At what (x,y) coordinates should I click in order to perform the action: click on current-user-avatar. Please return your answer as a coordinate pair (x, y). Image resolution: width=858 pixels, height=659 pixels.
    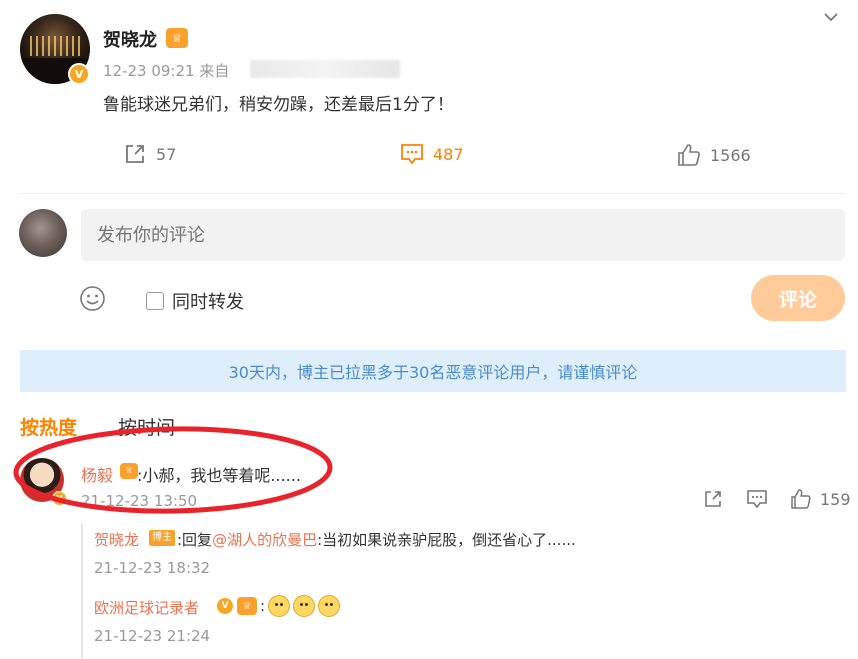
    Looking at the image, I should click on (43, 233).